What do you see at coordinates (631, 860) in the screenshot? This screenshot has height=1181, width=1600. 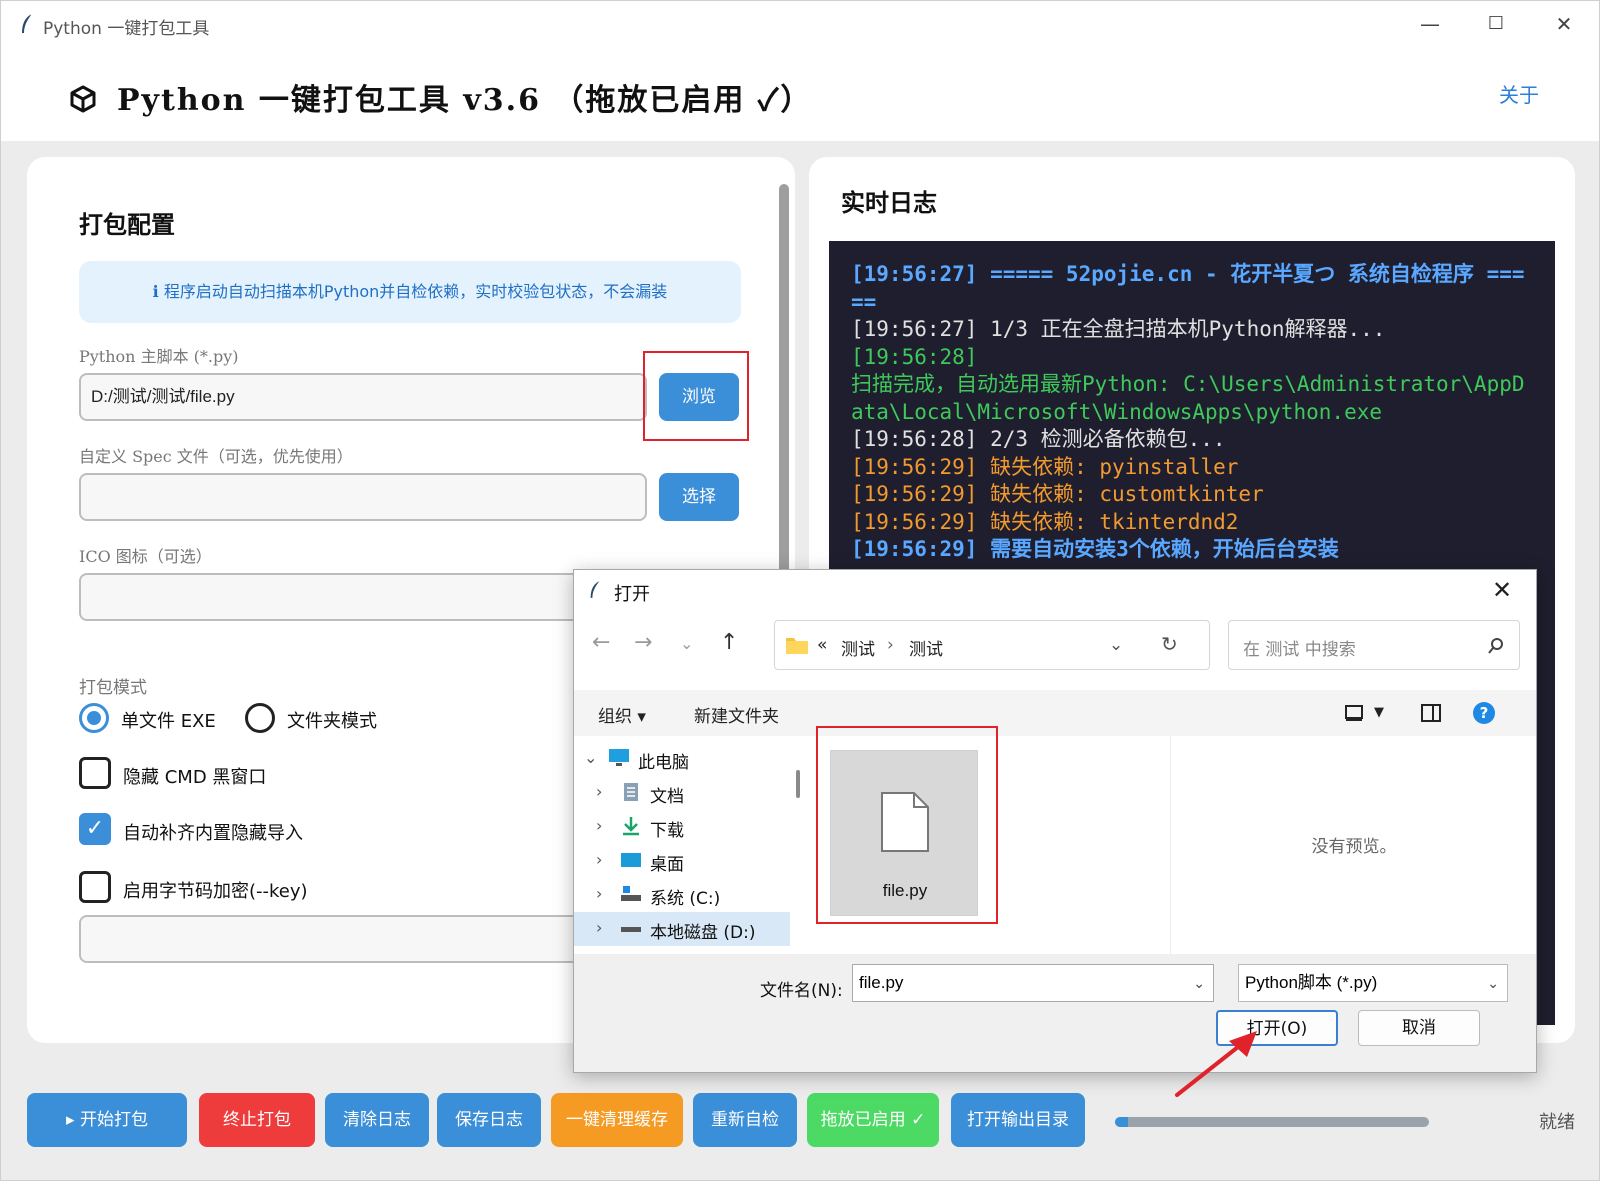 I see `desktop-icon` at bounding box center [631, 860].